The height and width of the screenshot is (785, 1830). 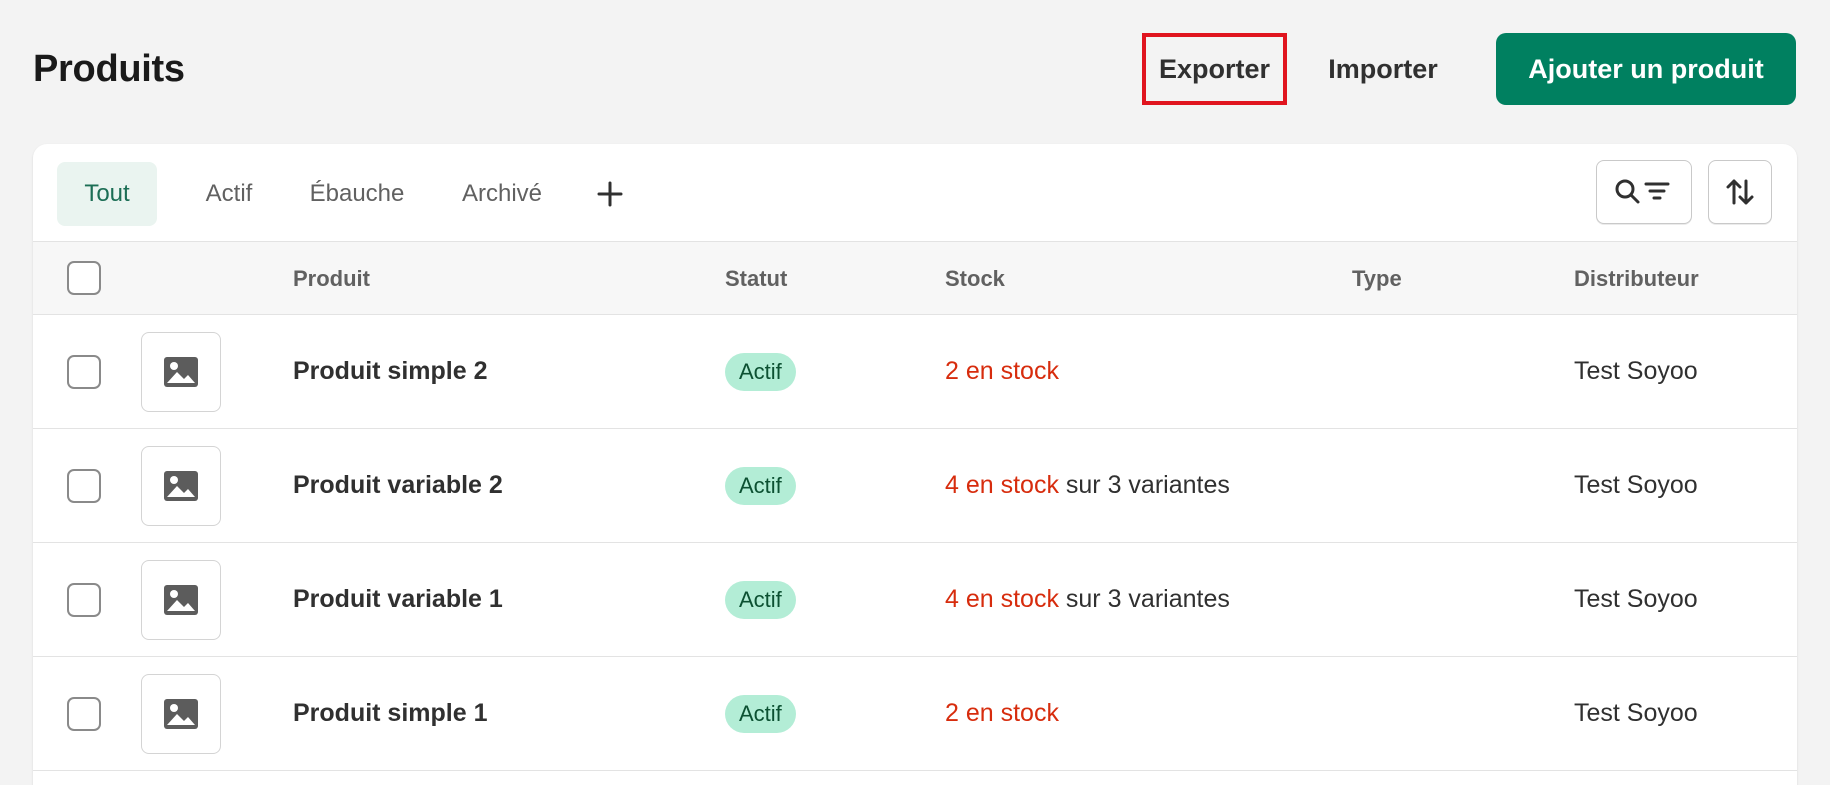 I want to click on product-name: Produit simple 1, so click(x=390, y=713).